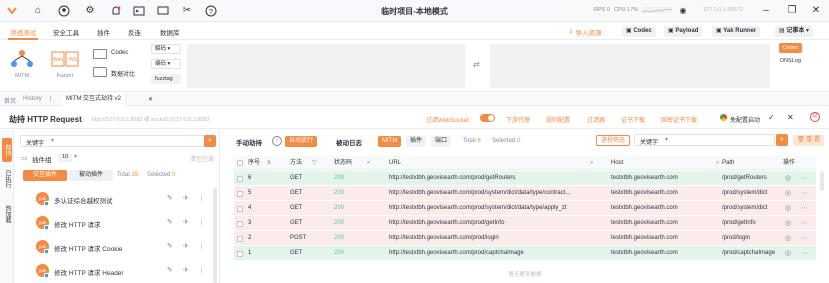 This screenshot has height=283, width=829. What do you see at coordinates (45, 175) in the screenshot?
I see `tab-interactive-plugins: 交互插件` at bounding box center [45, 175].